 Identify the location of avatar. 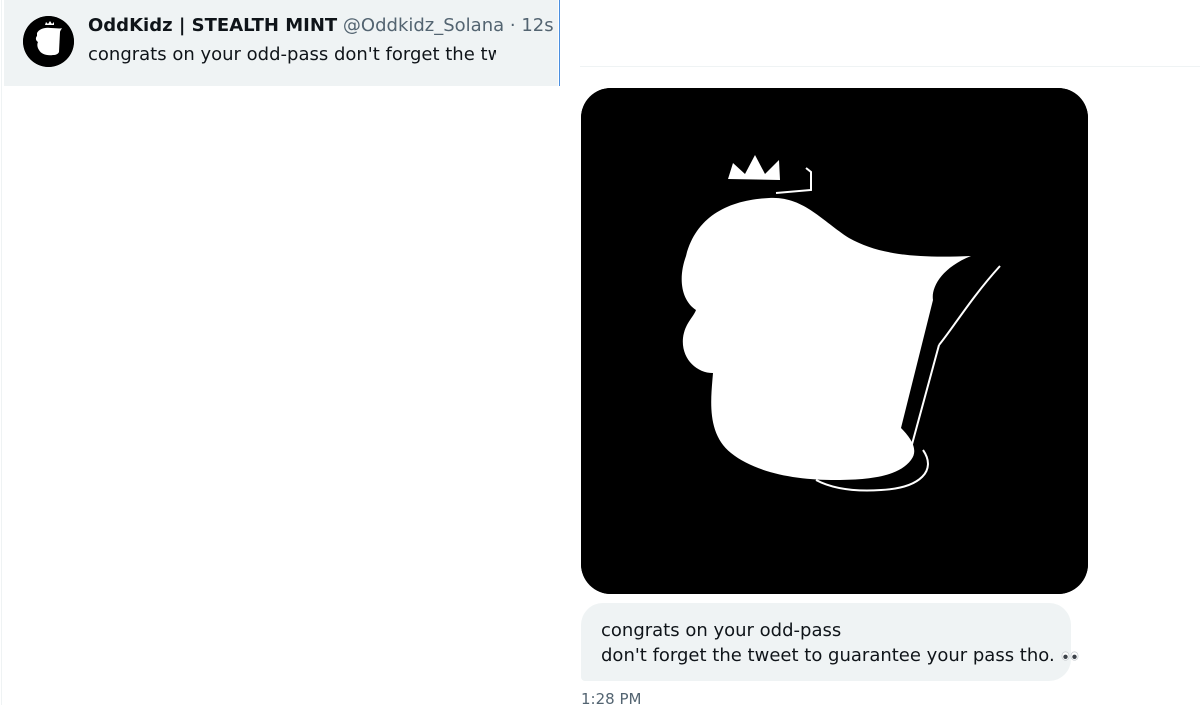
(48, 41).